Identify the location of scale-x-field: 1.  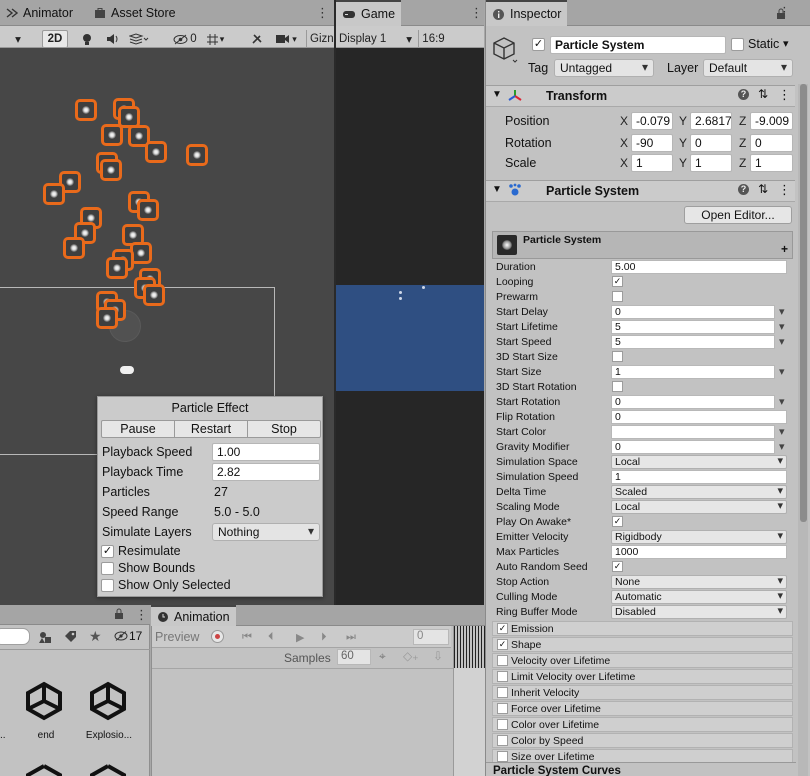
(652, 163).